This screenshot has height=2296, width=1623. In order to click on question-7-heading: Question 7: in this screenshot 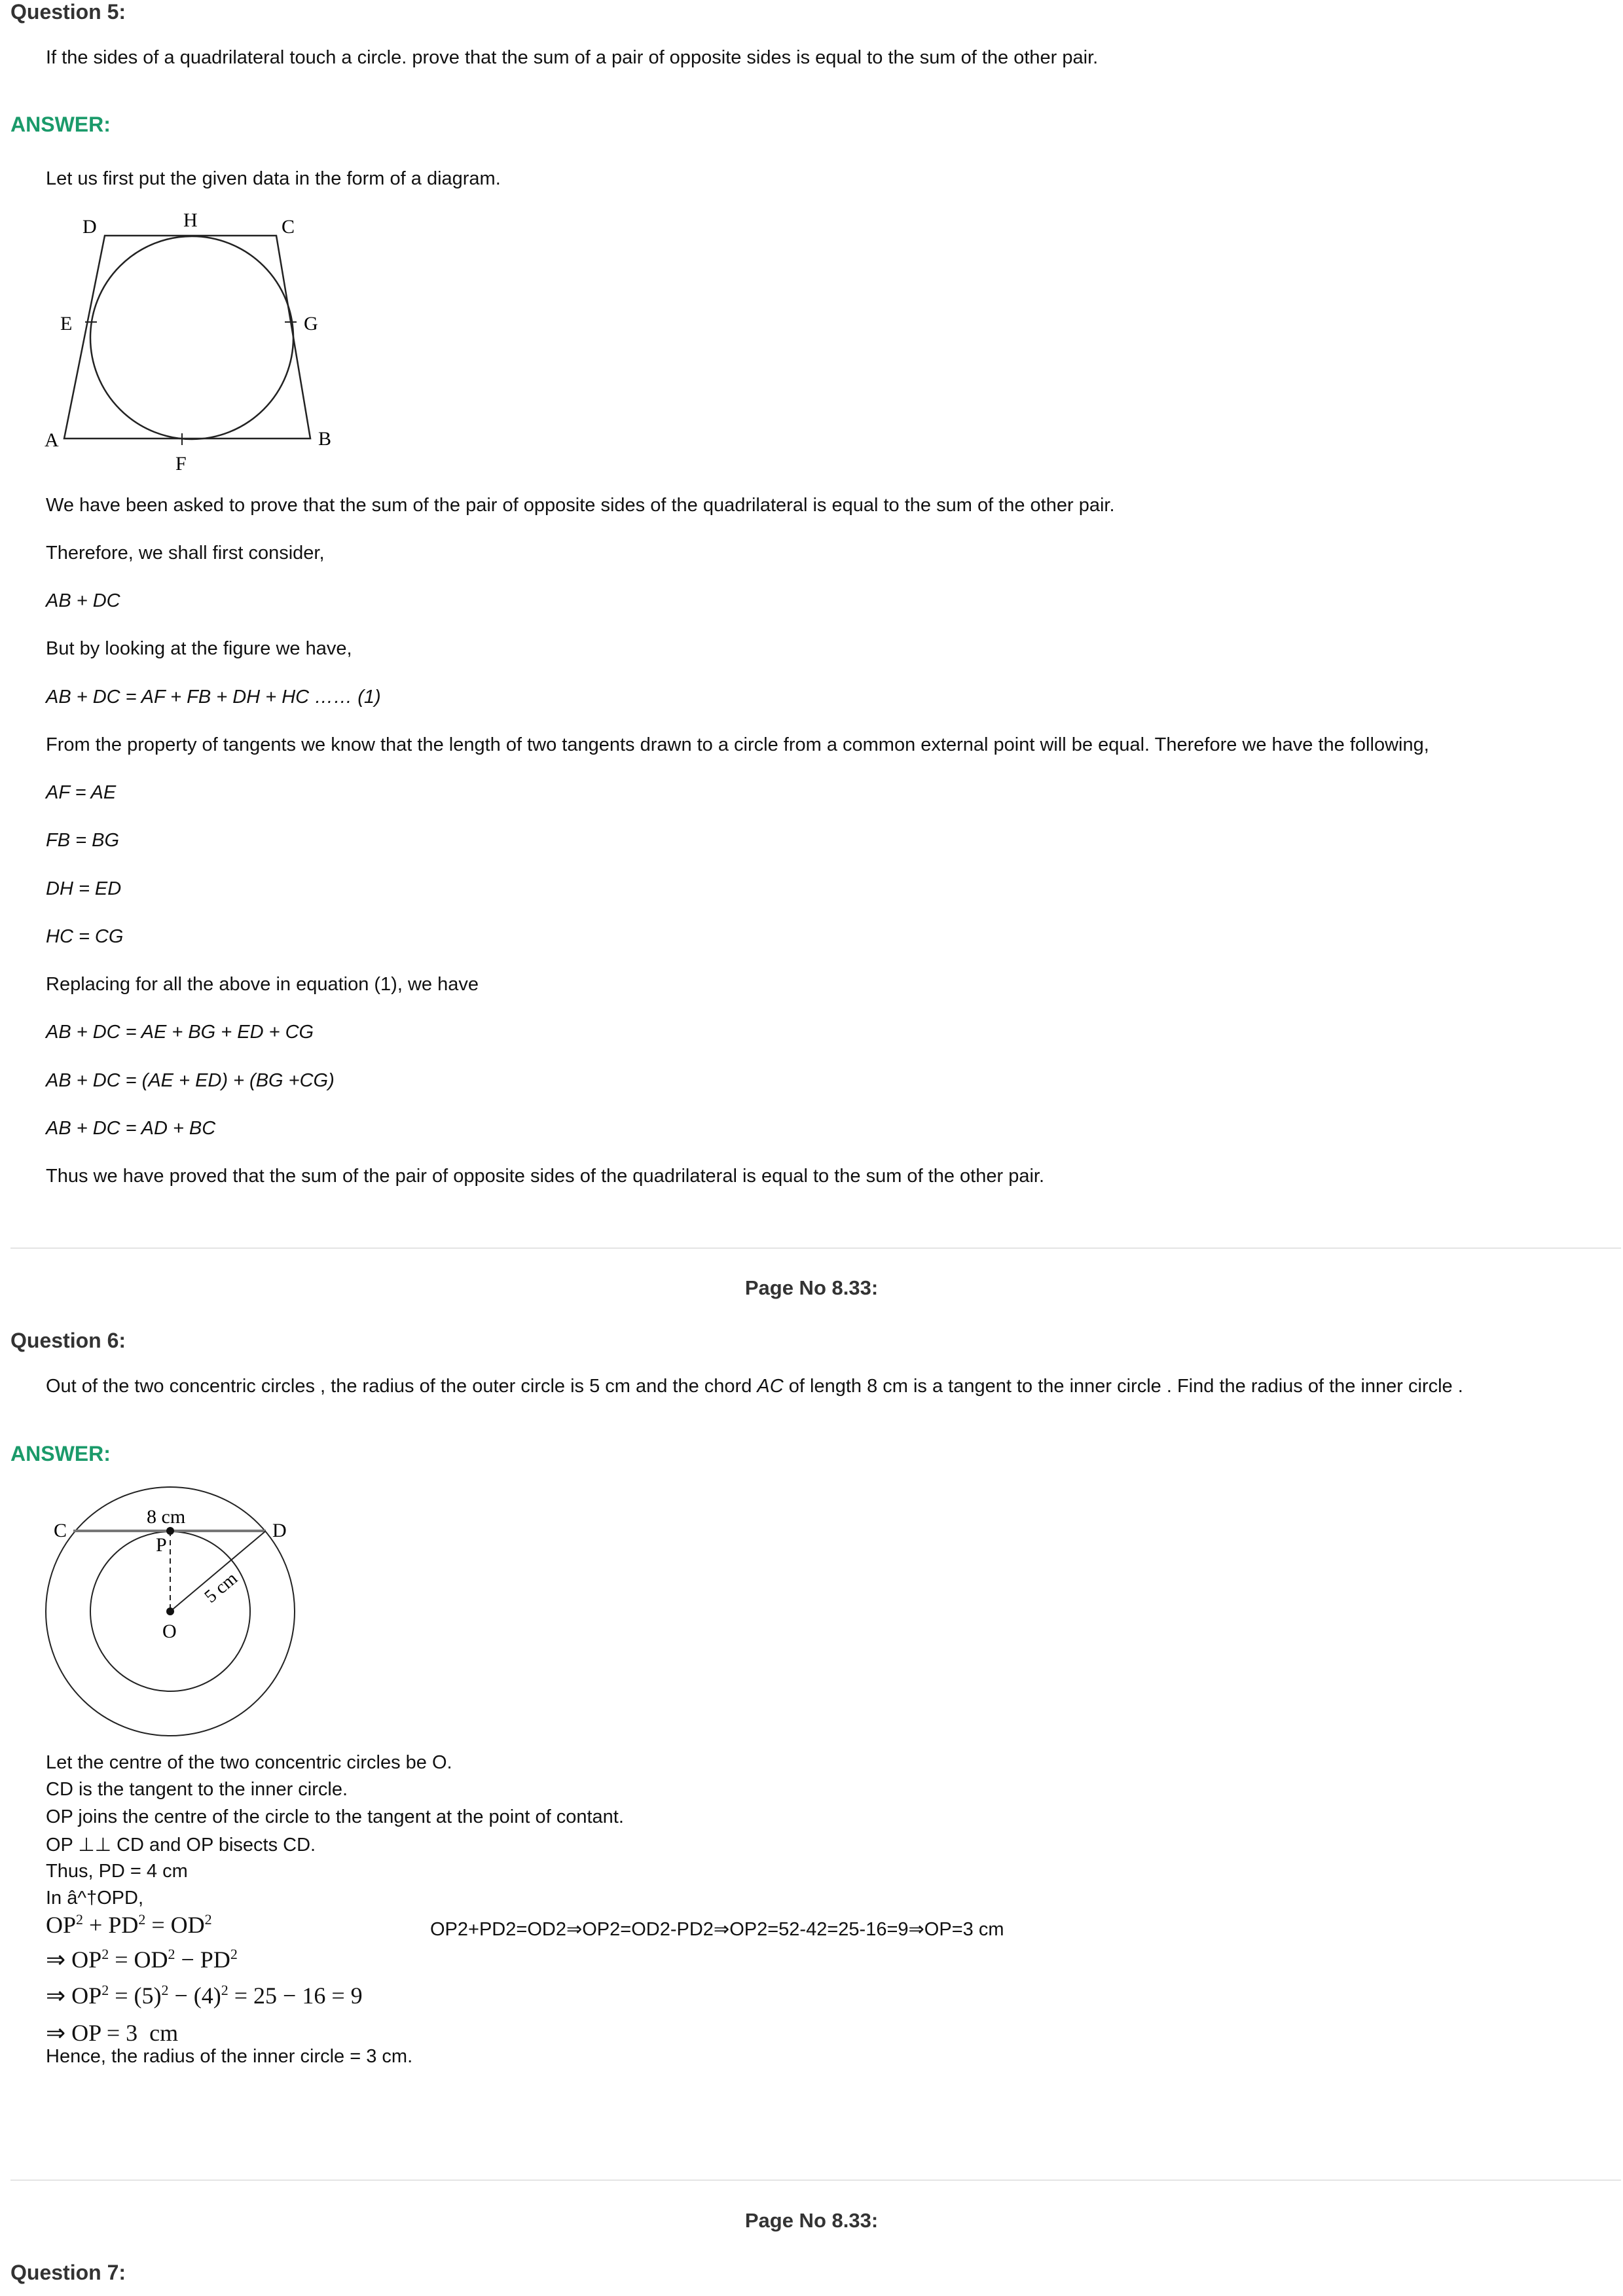, I will do `click(68, 2272)`.